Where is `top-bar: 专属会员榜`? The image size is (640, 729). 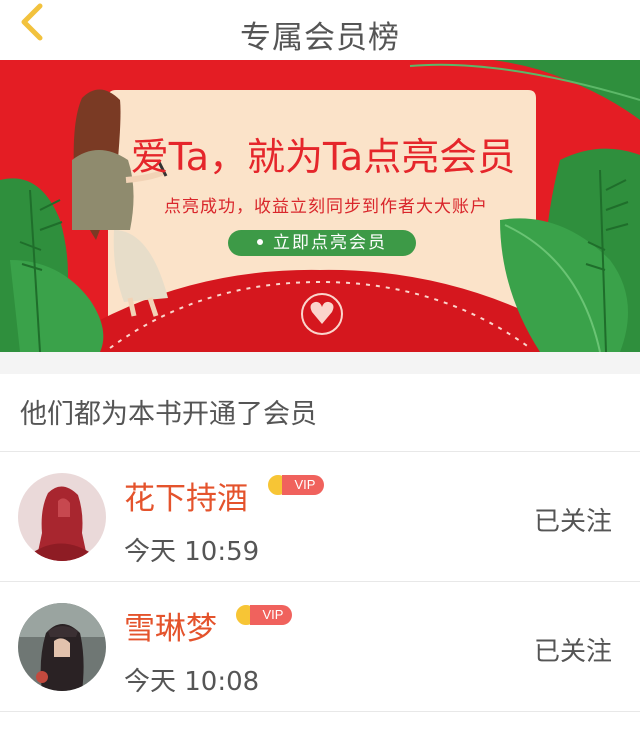 top-bar: 专属会员榜 is located at coordinates (320, 30).